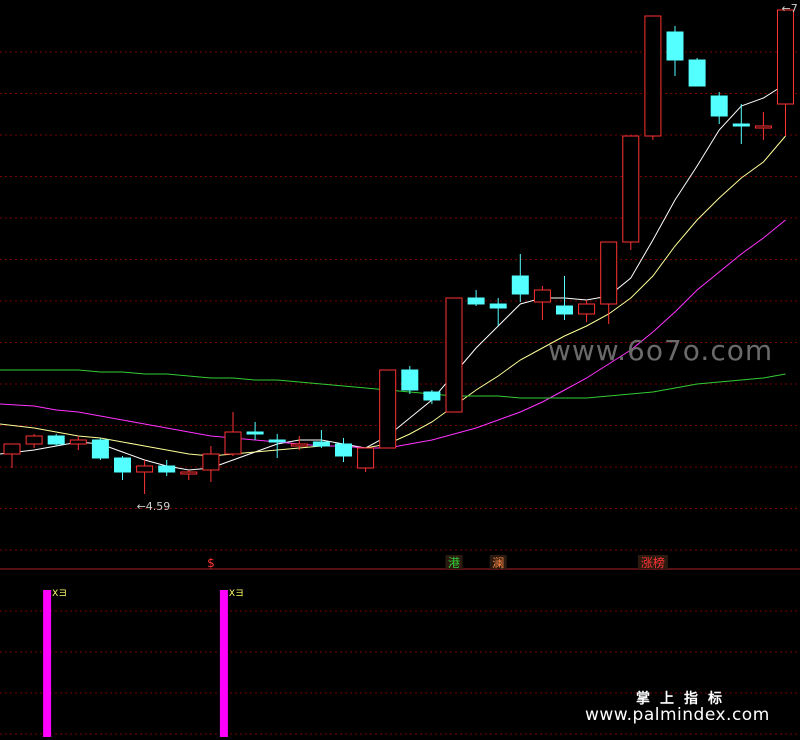 The image size is (800, 740). What do you see at coordinates (677, 715) in the screenshot?
I see `watermark-site-url: www.palmindex.com` at bounding box center [677, 715].